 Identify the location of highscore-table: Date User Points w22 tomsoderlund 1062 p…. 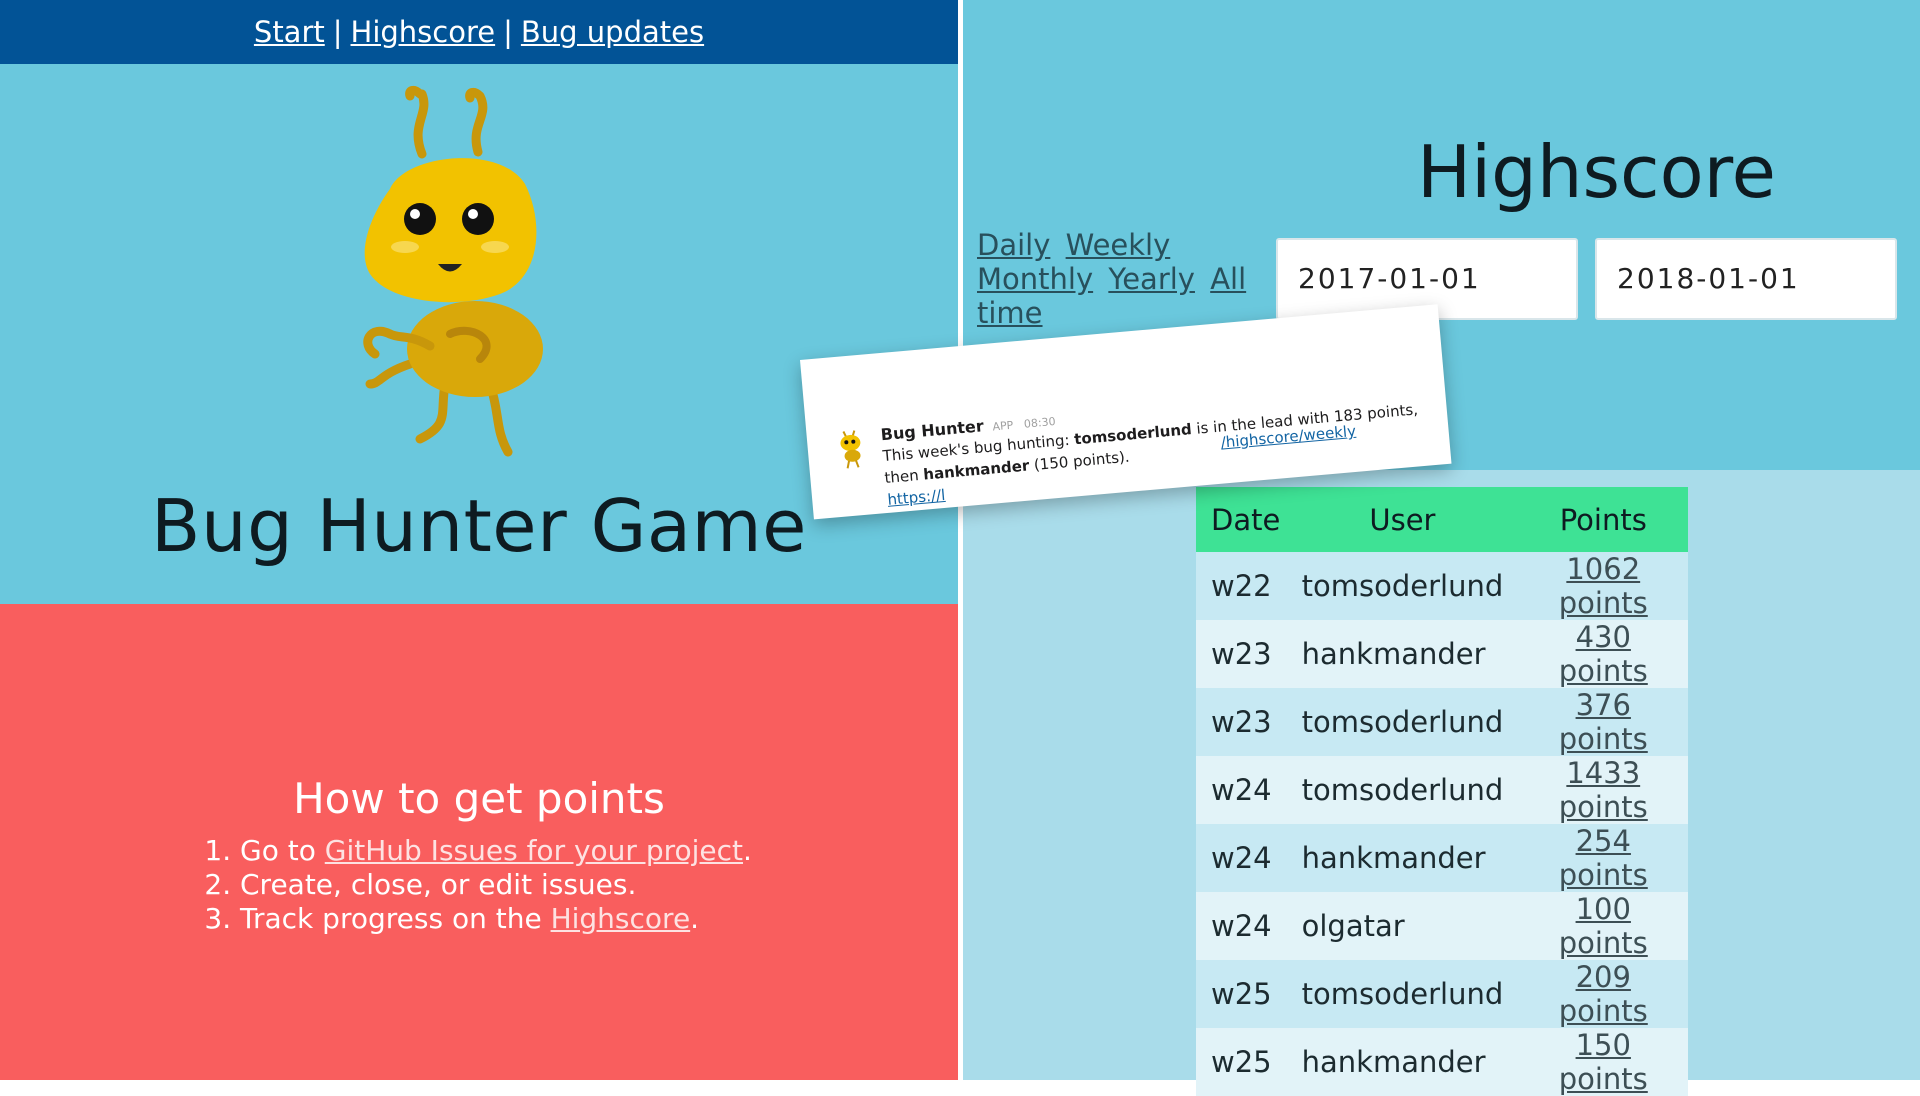
(1442, 791).